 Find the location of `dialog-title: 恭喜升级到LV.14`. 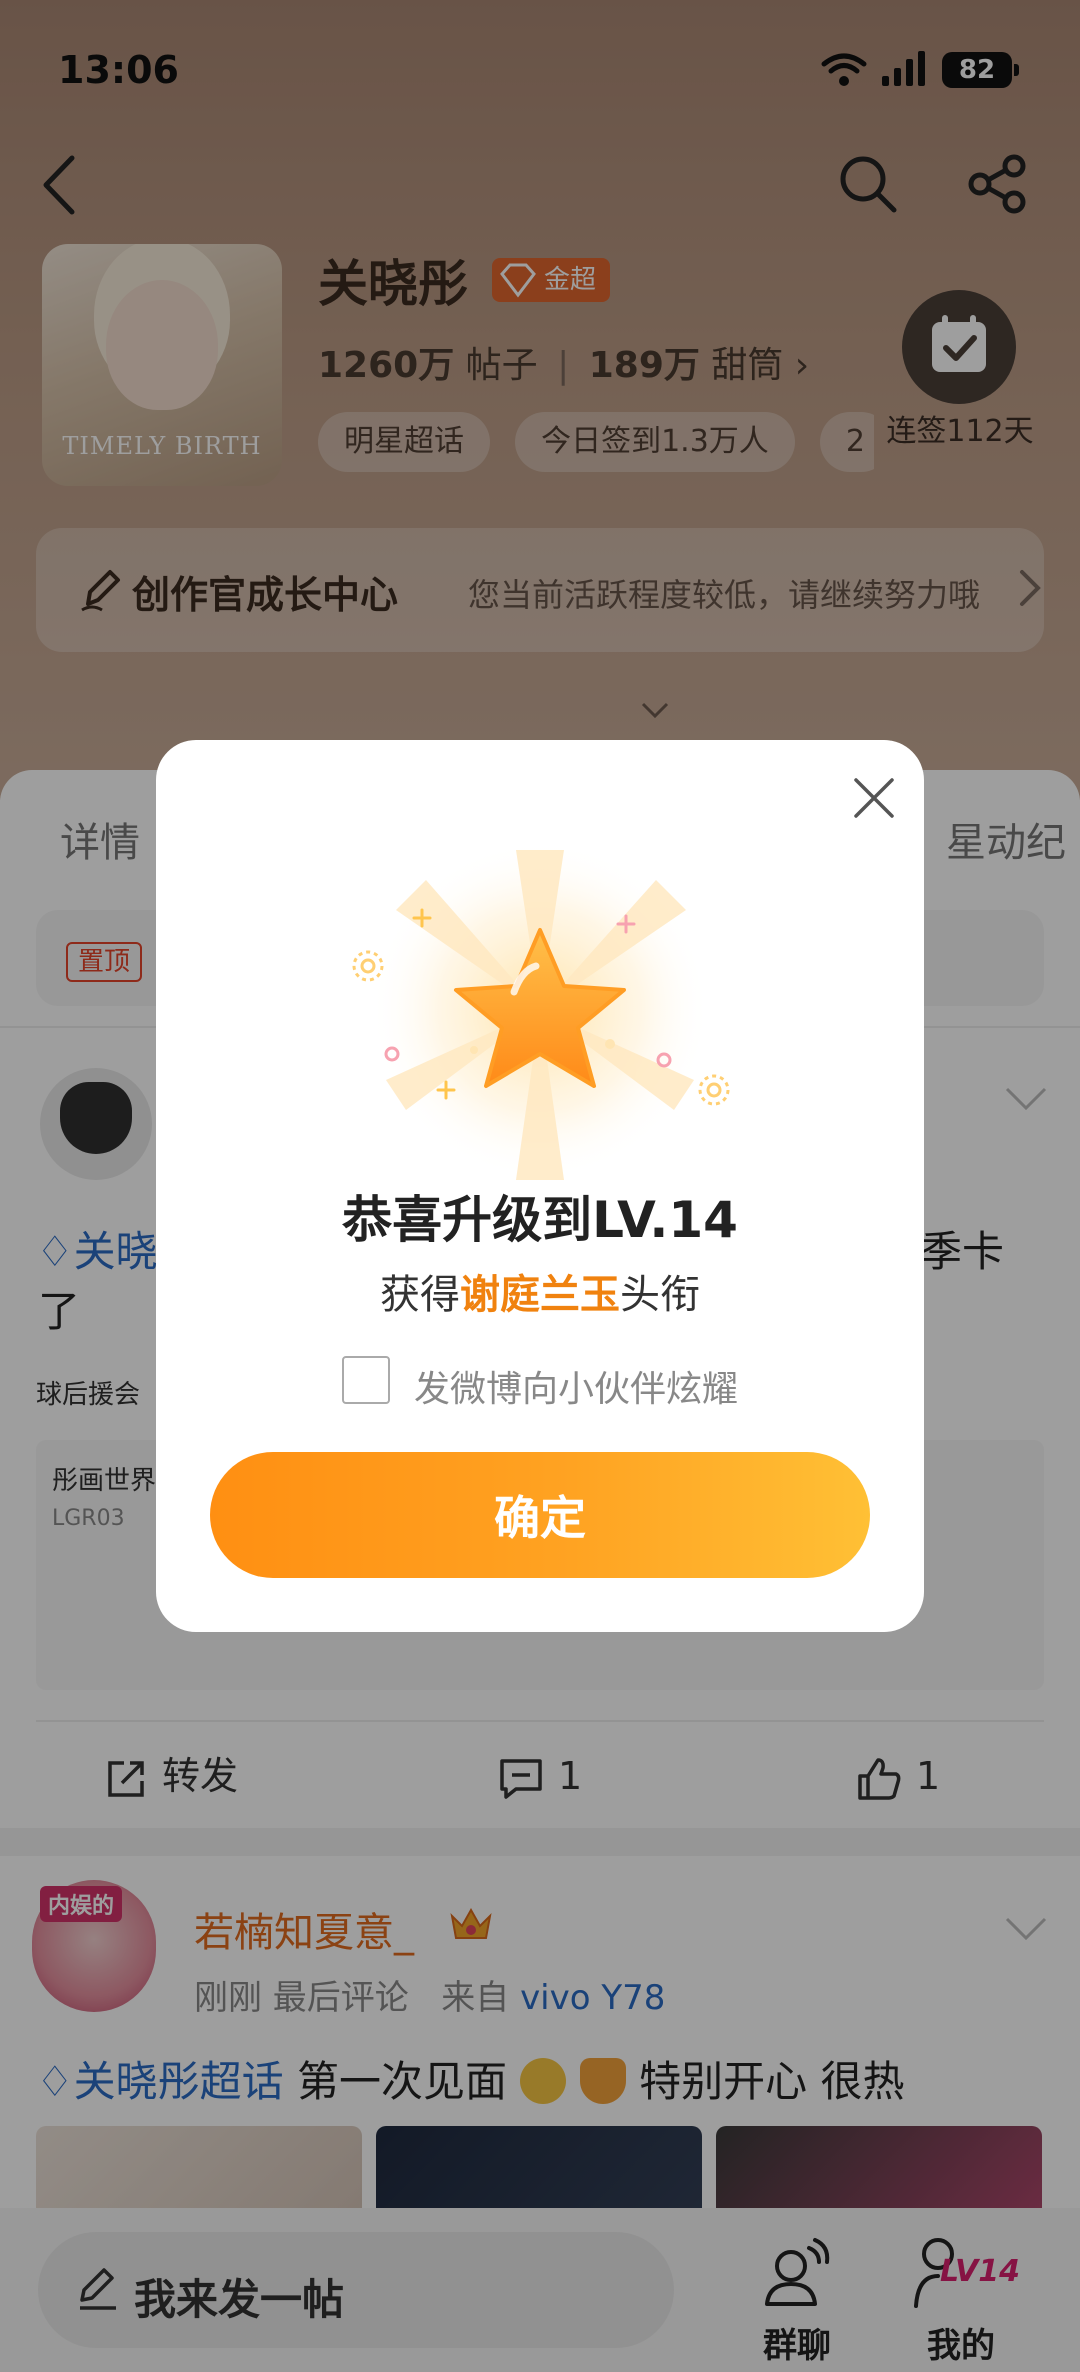

dialog-title: 恭喜升级到LV.14 is located at coordinates (540, 1220).